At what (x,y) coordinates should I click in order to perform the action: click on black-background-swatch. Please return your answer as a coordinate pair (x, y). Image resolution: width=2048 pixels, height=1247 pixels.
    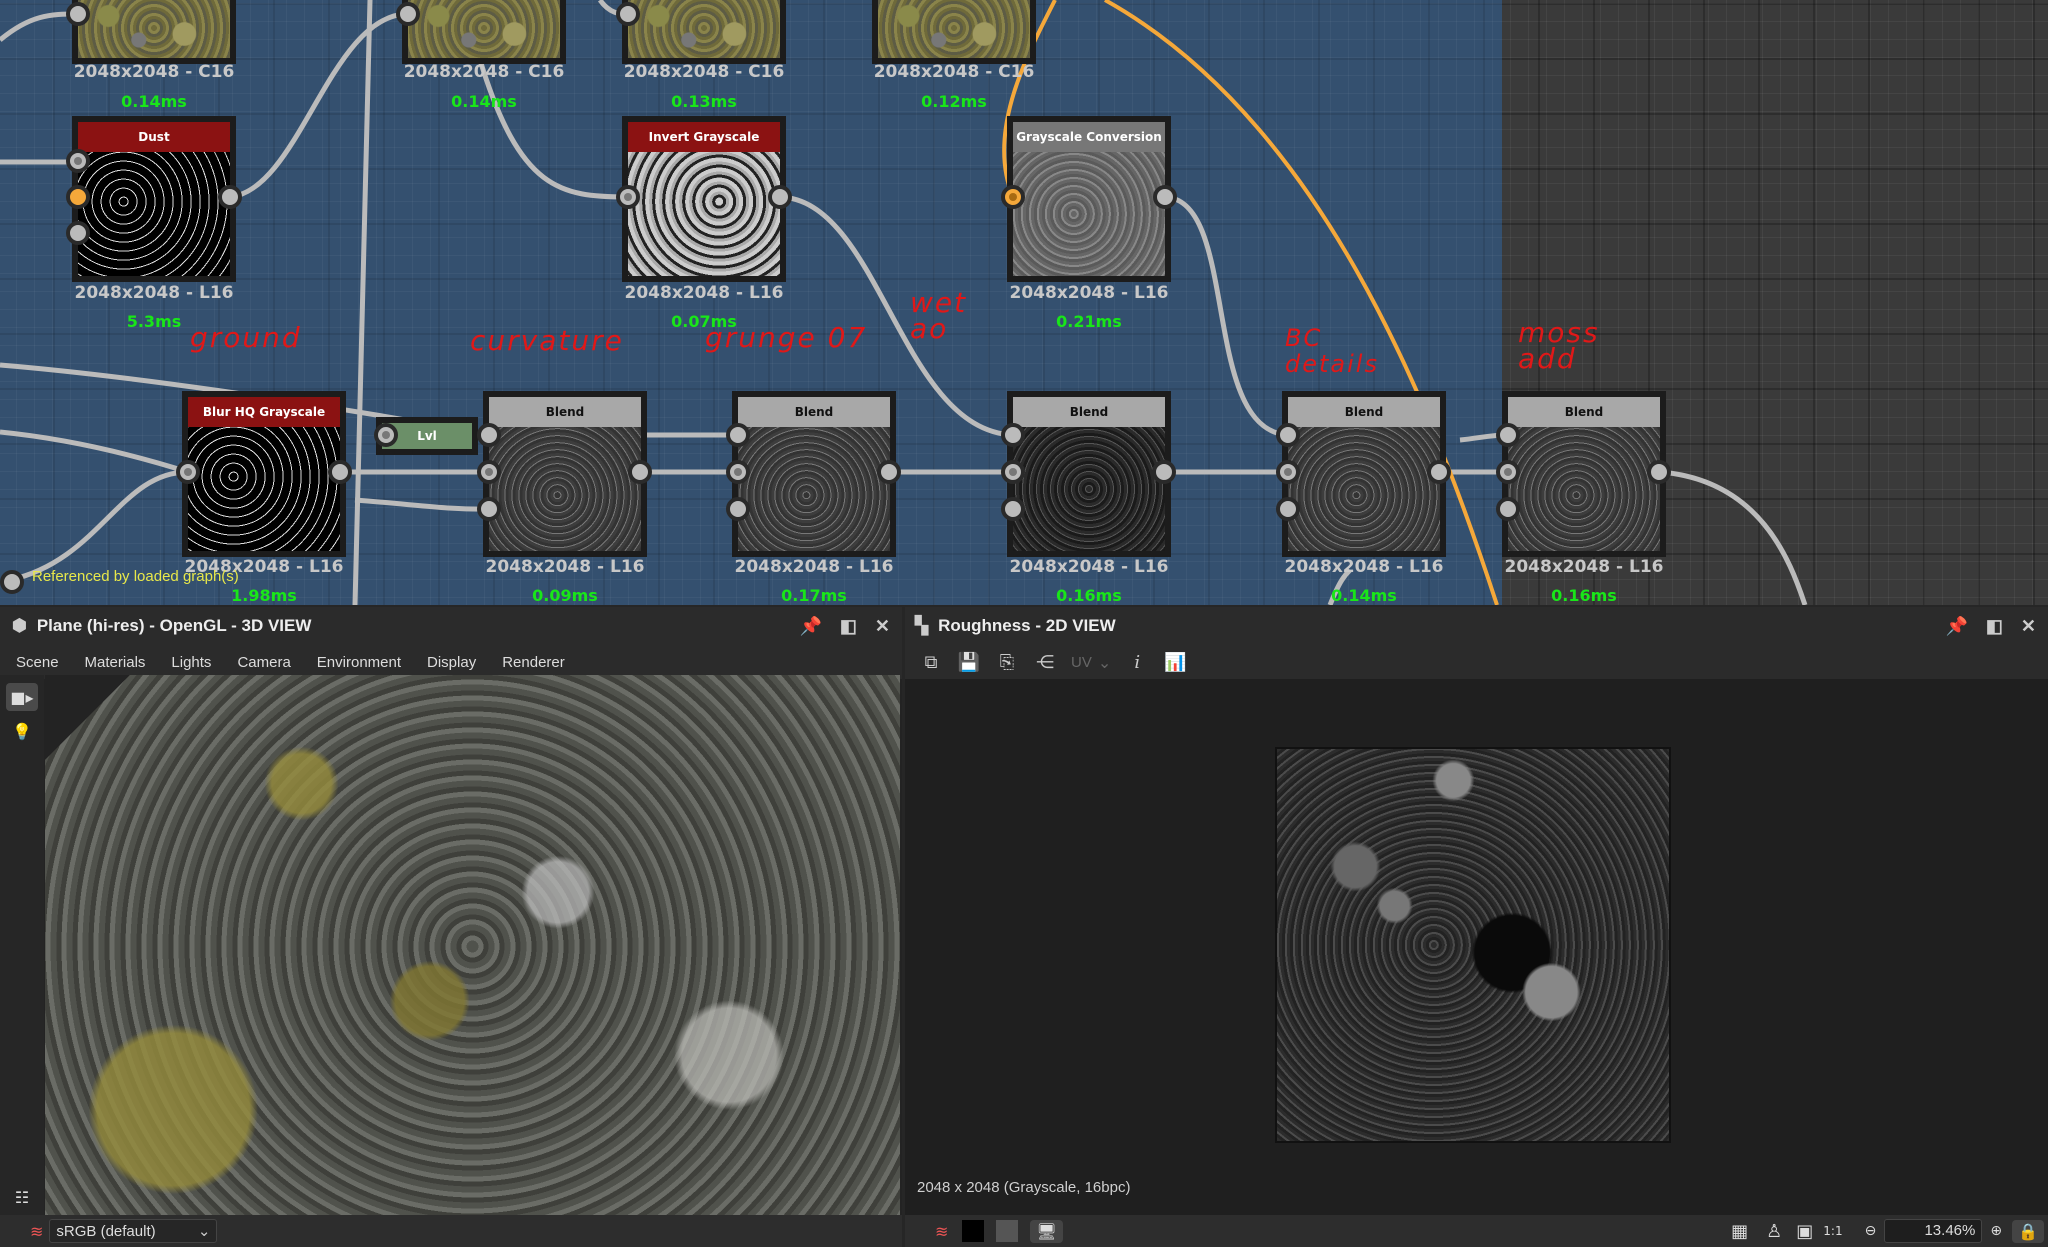
    Looking at the image, I should click on (973, 1231).